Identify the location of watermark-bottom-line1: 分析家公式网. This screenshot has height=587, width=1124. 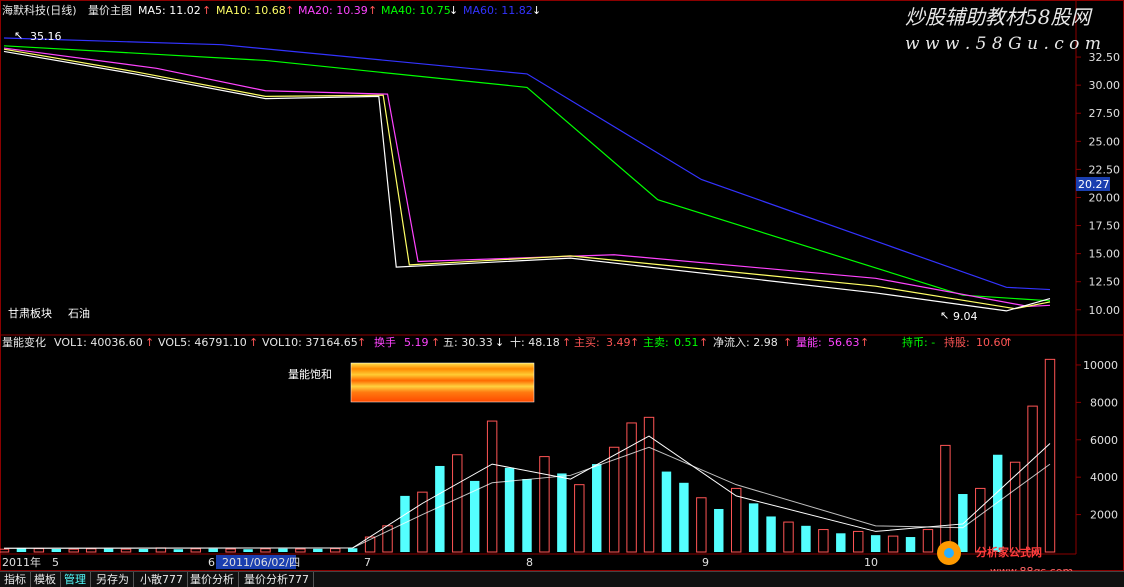
(1009, 552).